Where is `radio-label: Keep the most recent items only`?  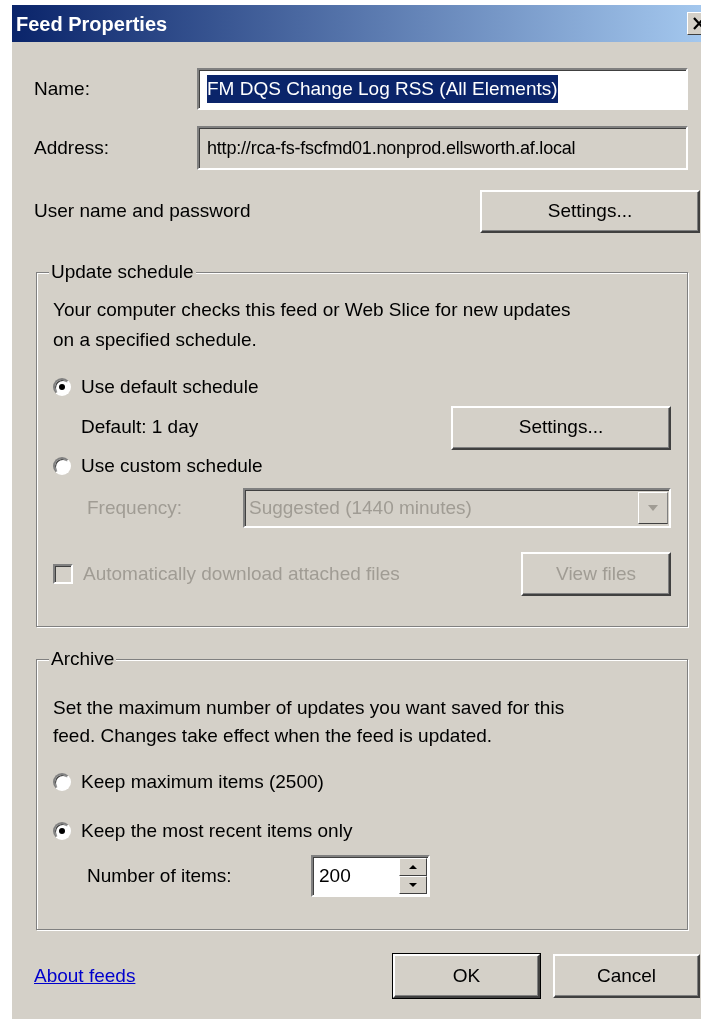 radio-label: Keep the most recent items only is located at coordinates (217, 830).